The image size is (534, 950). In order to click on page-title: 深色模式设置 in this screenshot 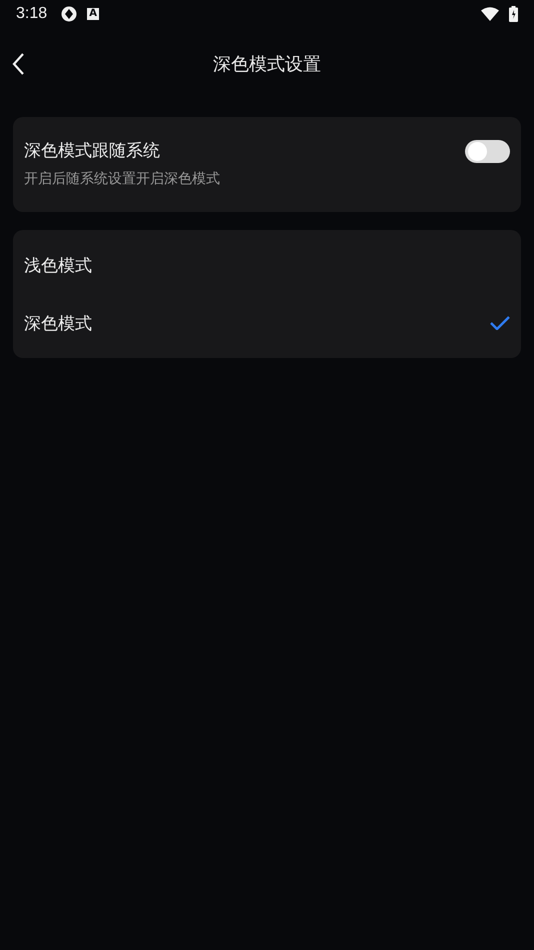, I will do `click(267, 64)`.